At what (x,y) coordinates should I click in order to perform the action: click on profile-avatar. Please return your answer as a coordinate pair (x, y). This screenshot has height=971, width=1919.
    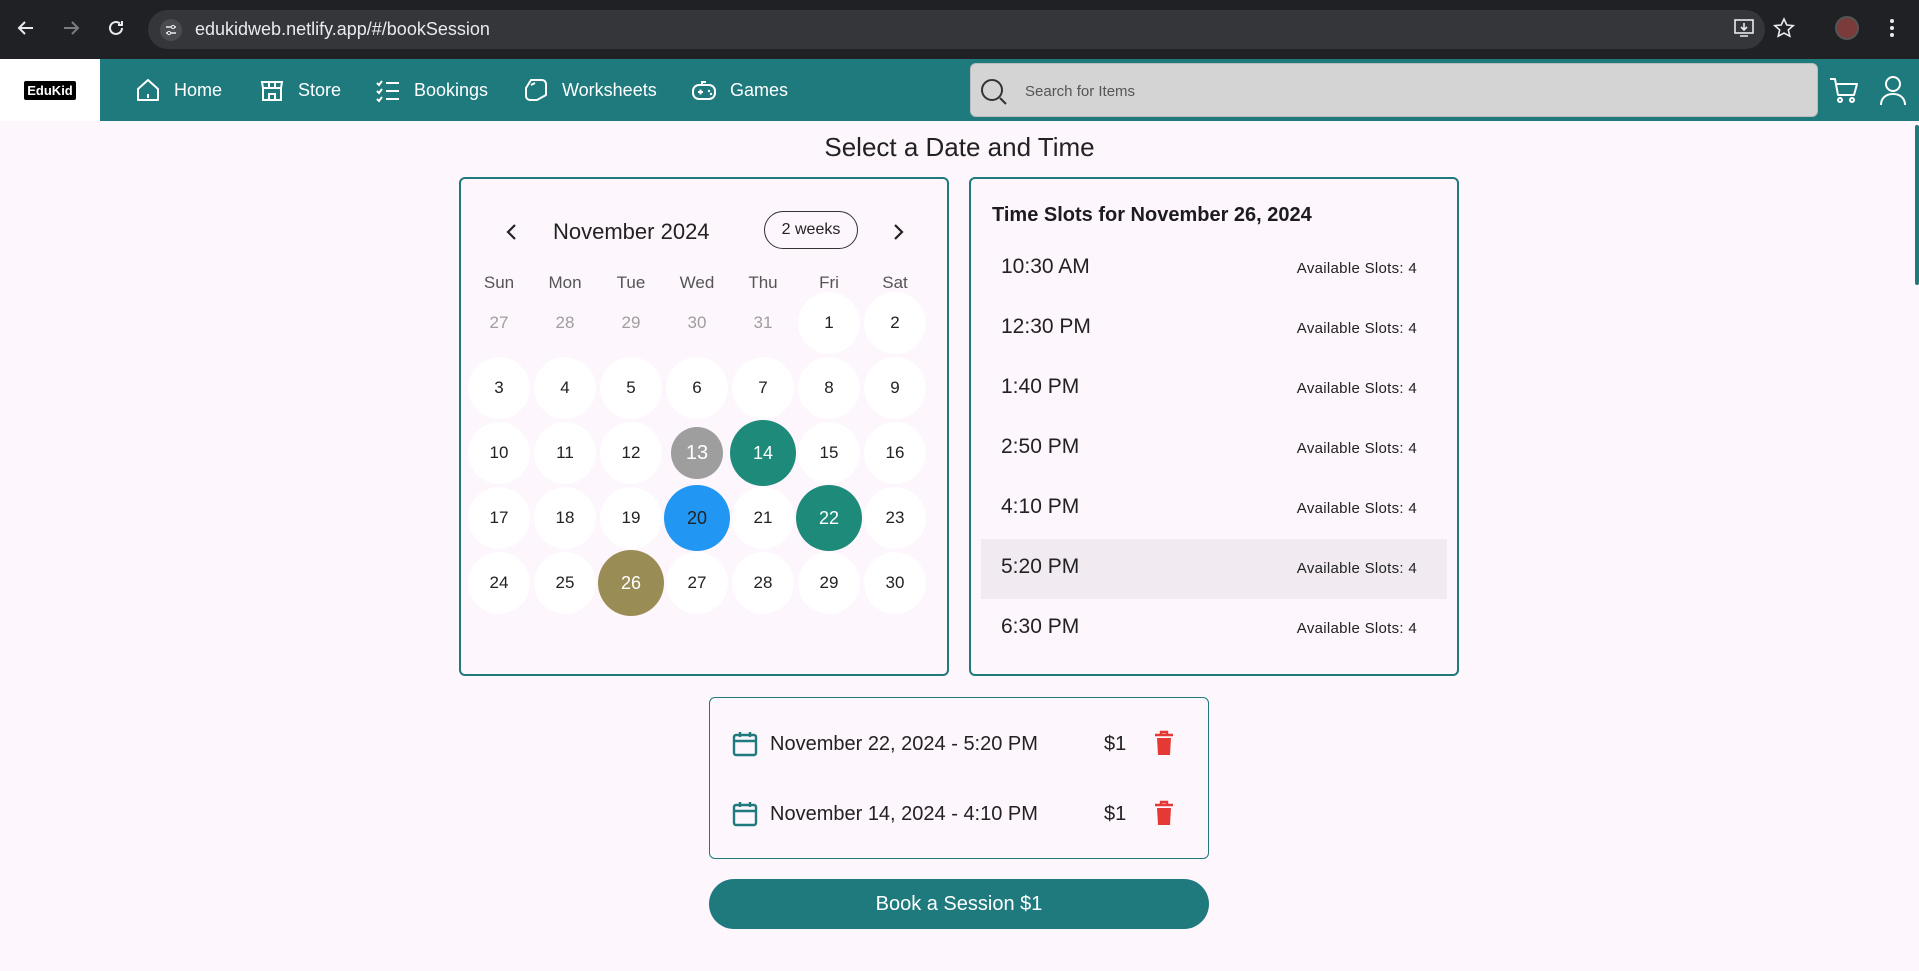
    Looking at the image, I should click on (1847, 28).